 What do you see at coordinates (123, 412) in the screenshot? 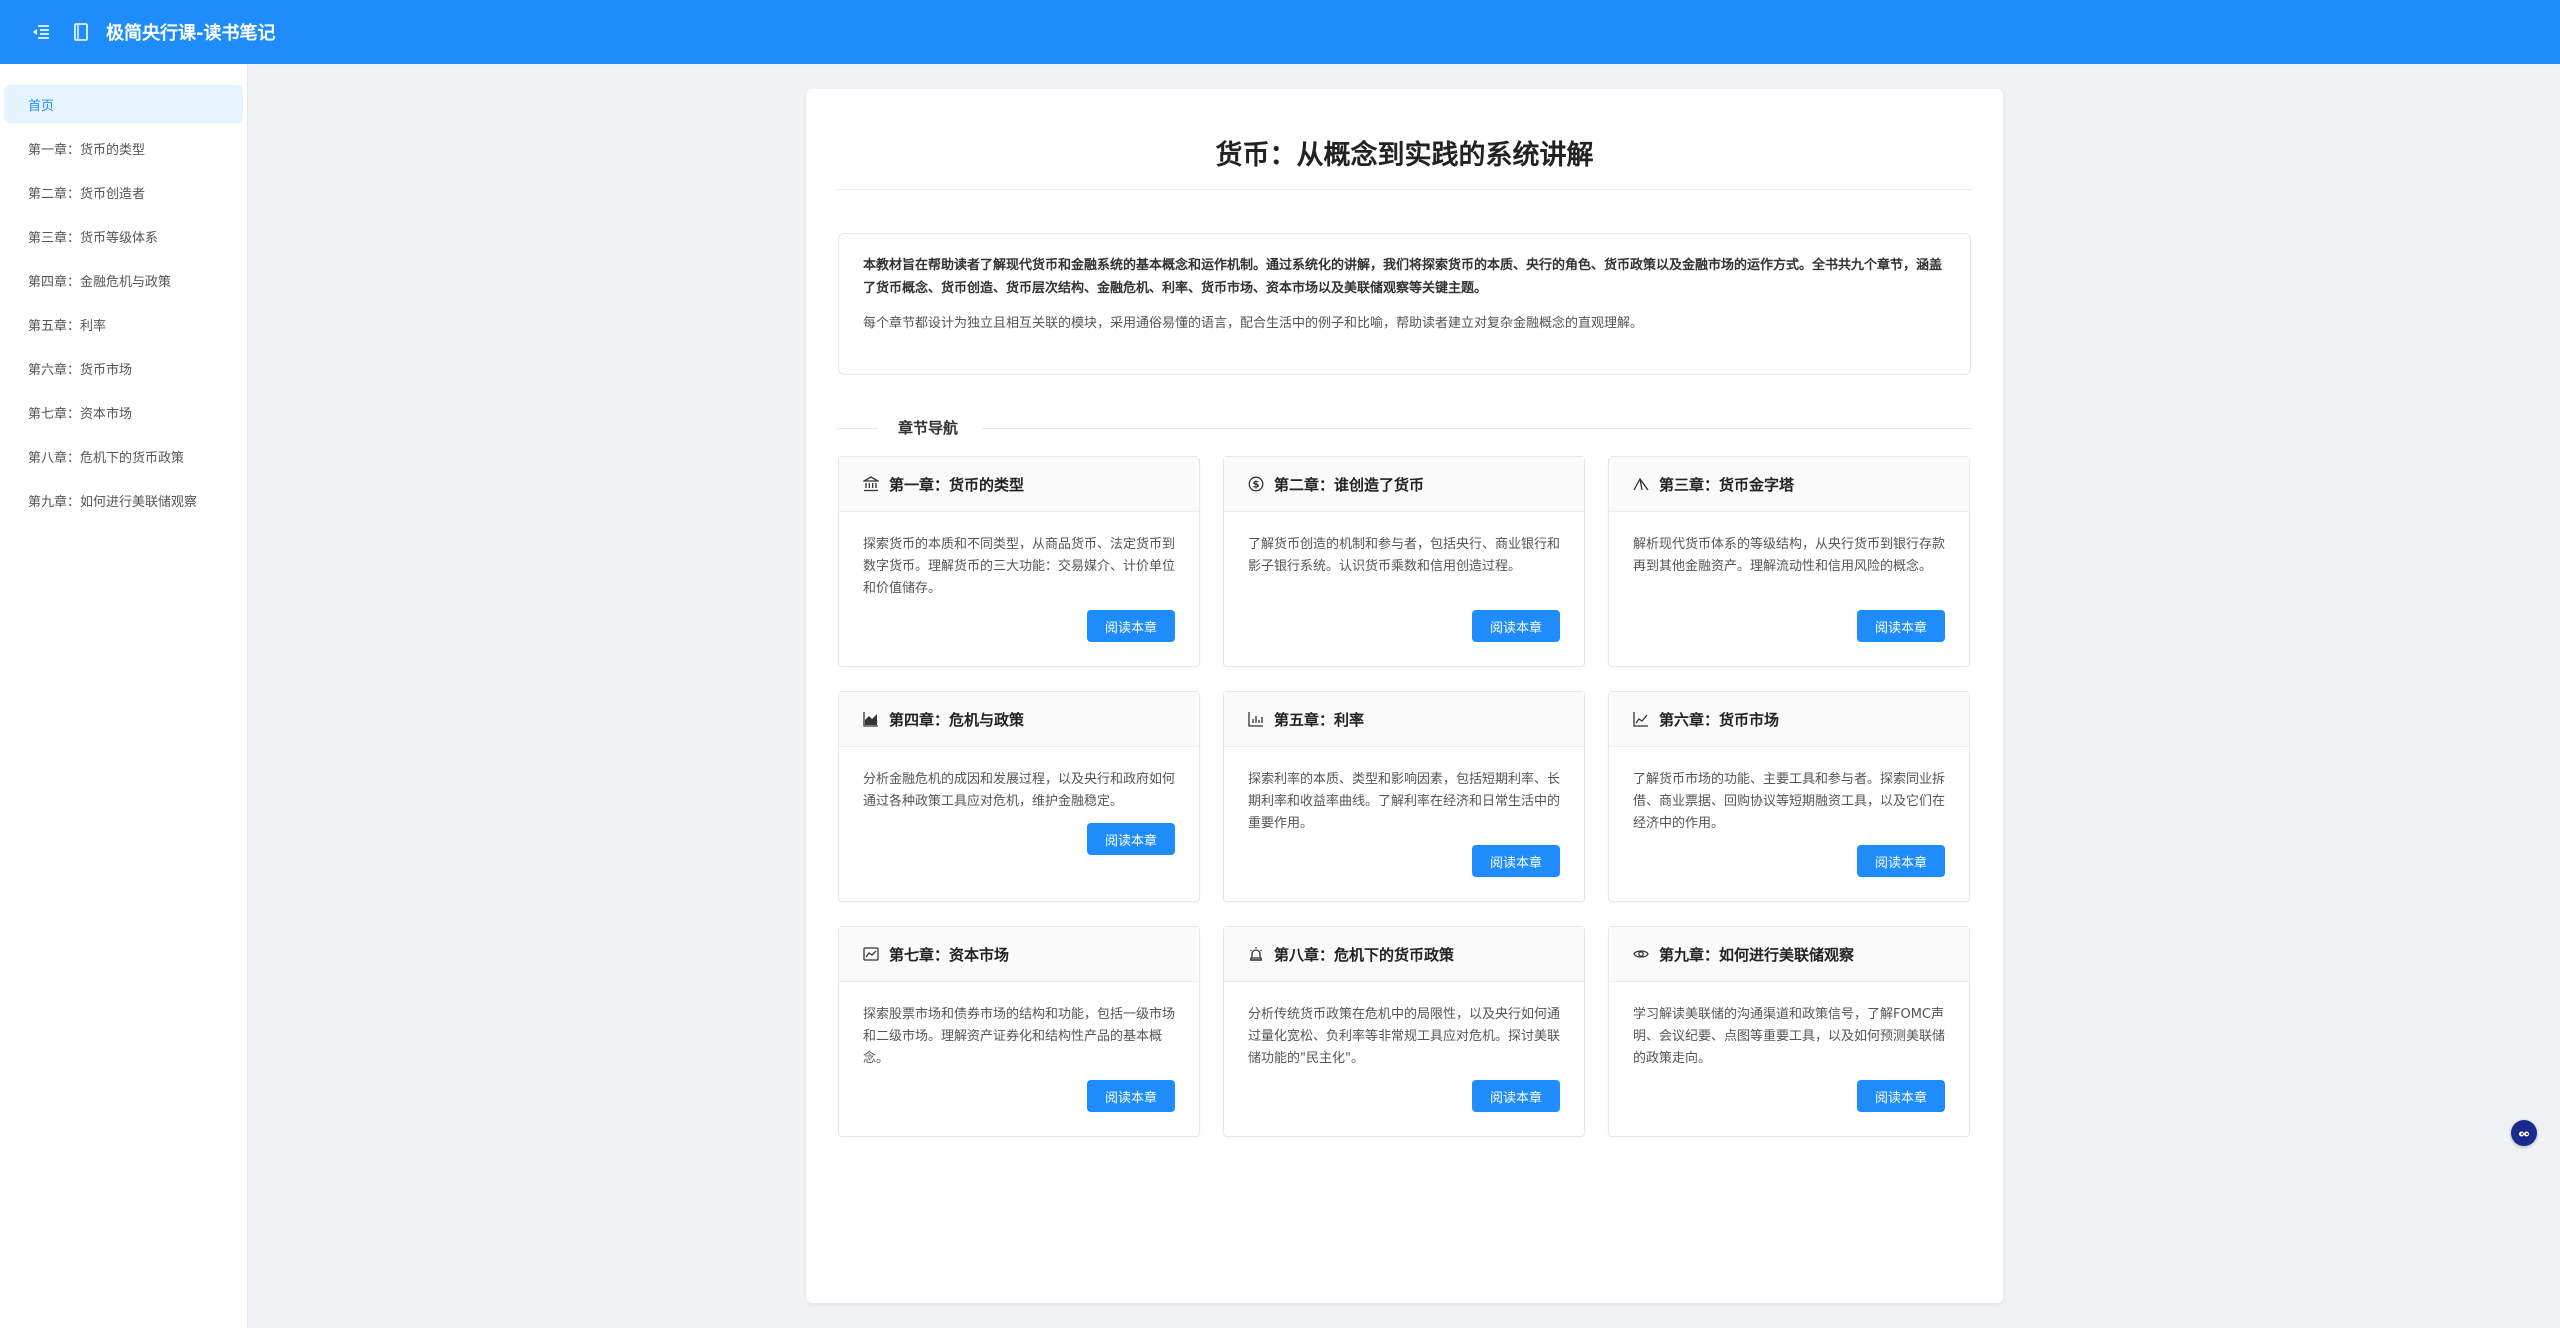
I see `sidebar-item-chapter-7: 第七章：资本市场` at bounding box center [123, 412].